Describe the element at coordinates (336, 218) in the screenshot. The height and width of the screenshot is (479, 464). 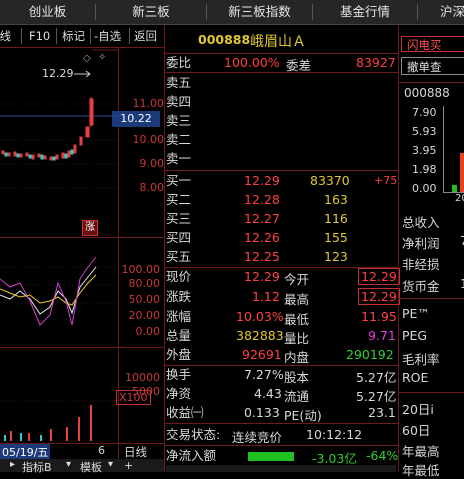
I see `buy3-volume: 116` at that location.